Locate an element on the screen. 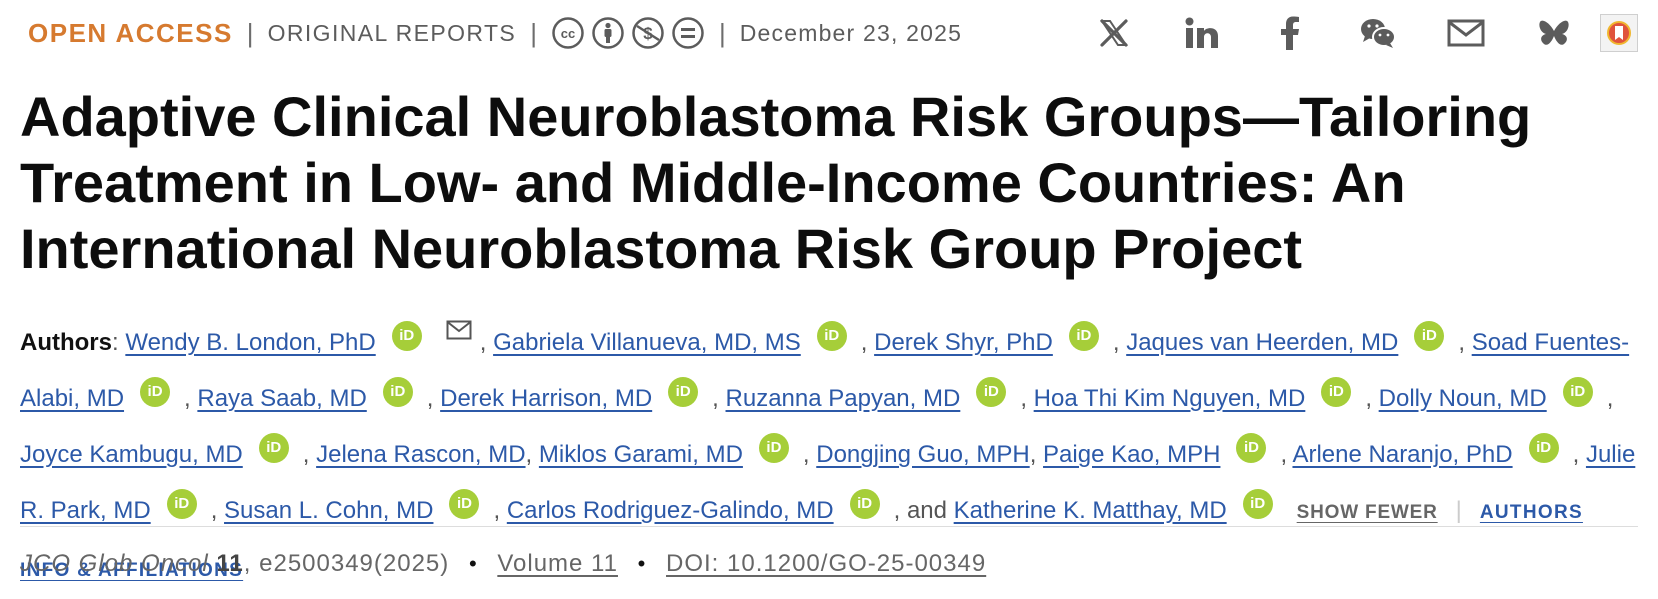 The width and height of the screenshot is (1658, 599). x-icon is located at coordinates (1114, 33).